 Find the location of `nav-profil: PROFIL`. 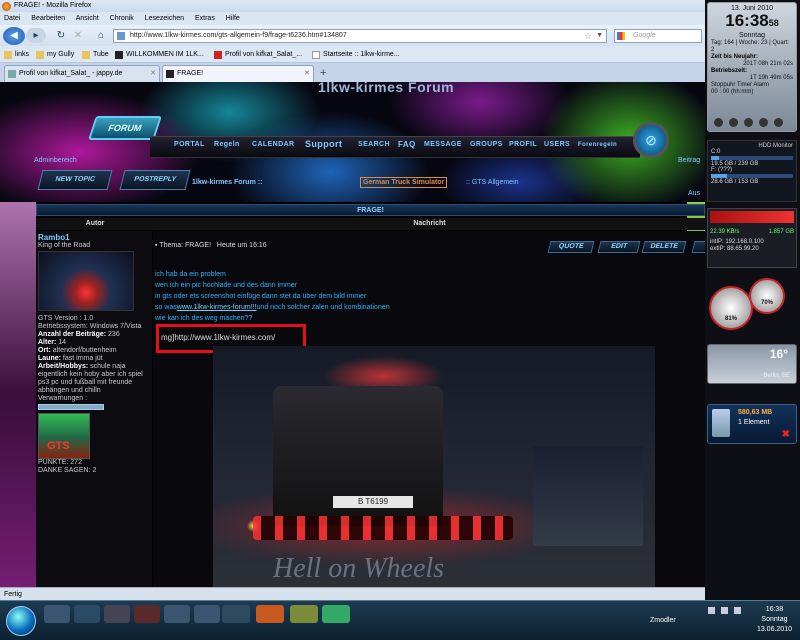

nav-profil: PROFIL is located at coordinates (523, 144).